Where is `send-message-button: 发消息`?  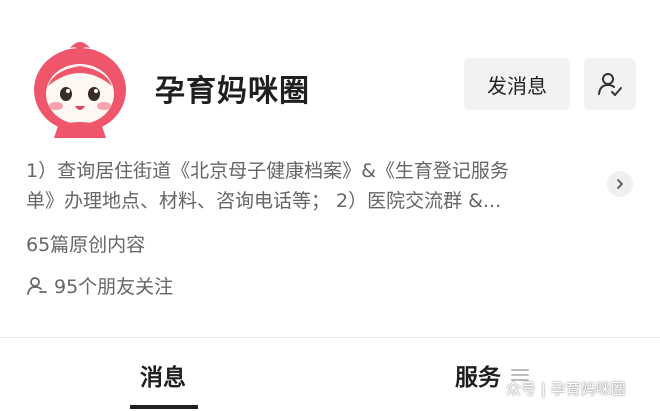
send-message-button: 发消息 is located at coordinates (517, 84).